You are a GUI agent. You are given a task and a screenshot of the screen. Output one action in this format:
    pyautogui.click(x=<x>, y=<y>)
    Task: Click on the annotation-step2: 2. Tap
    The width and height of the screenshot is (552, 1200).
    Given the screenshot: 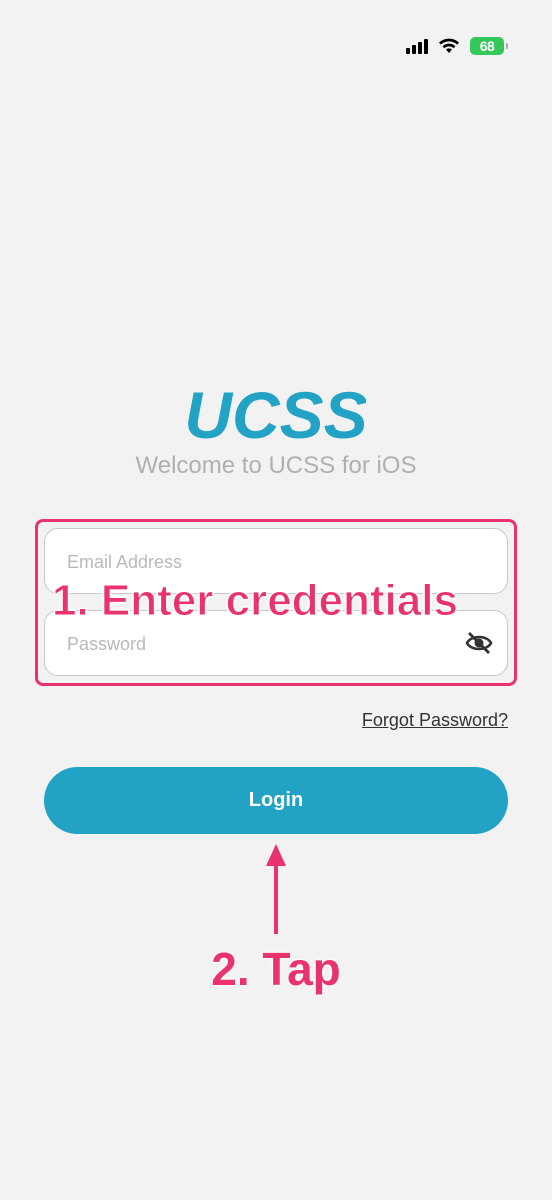 What is the action you would take?
    pyautogui.click(x=276, y=969)
    